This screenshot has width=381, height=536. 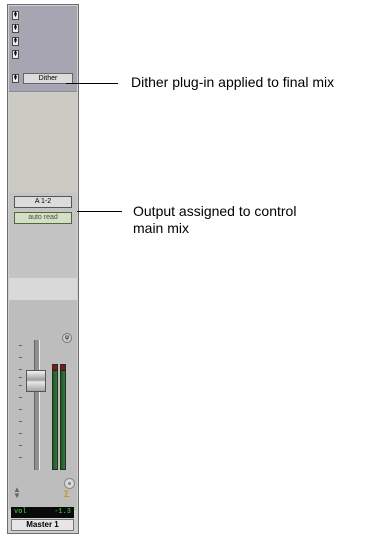 I want to click on spacer-band, so click(x=43, y=289).